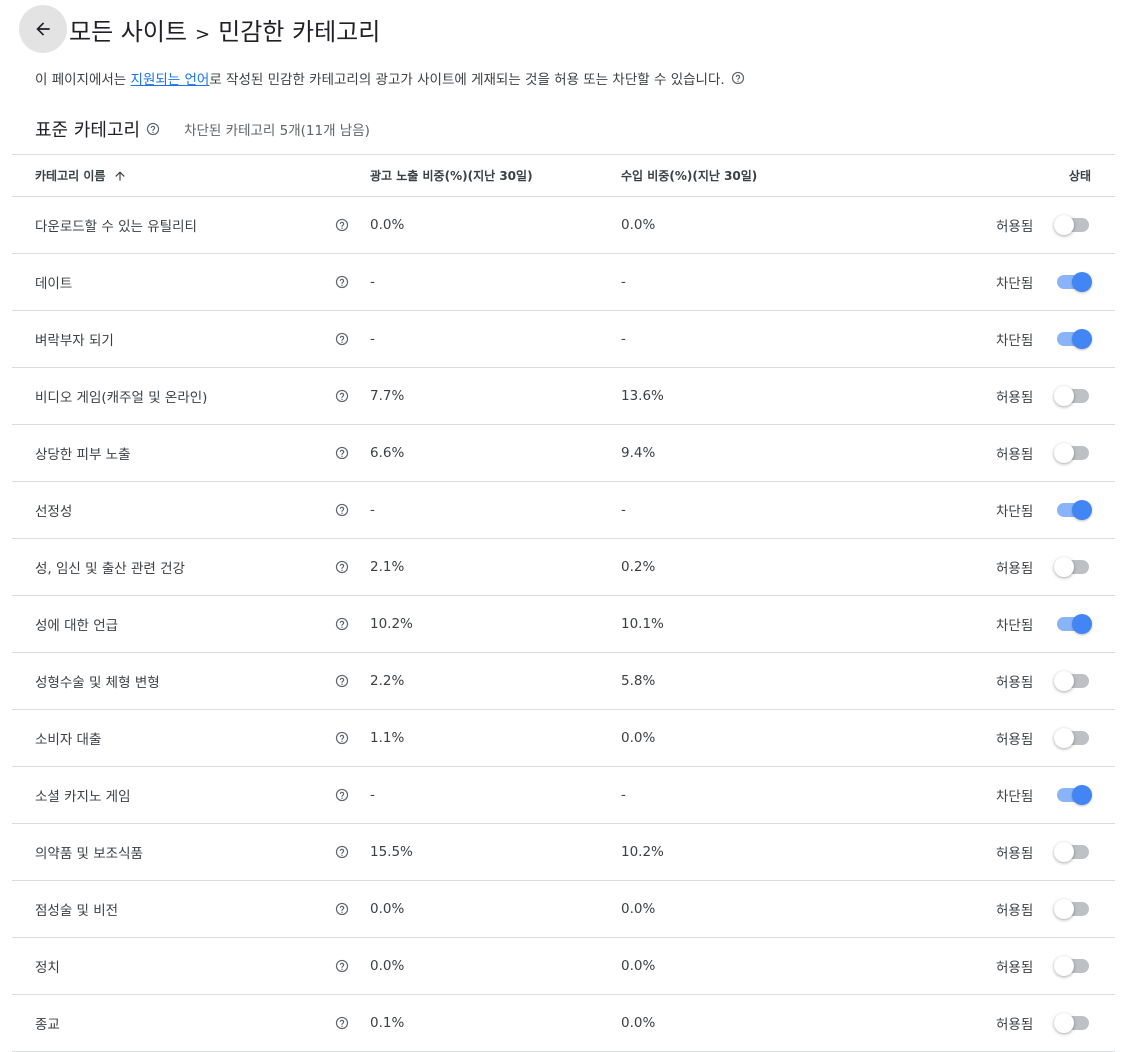 This screenshot has height=1052, width=1141. What do you see at coordinates (563, 681) in the screenshot?
I see `table-row: 성형수술 및 체형 변형 2.2% 5.8% 허용됨` at bounding box center [563, 681].